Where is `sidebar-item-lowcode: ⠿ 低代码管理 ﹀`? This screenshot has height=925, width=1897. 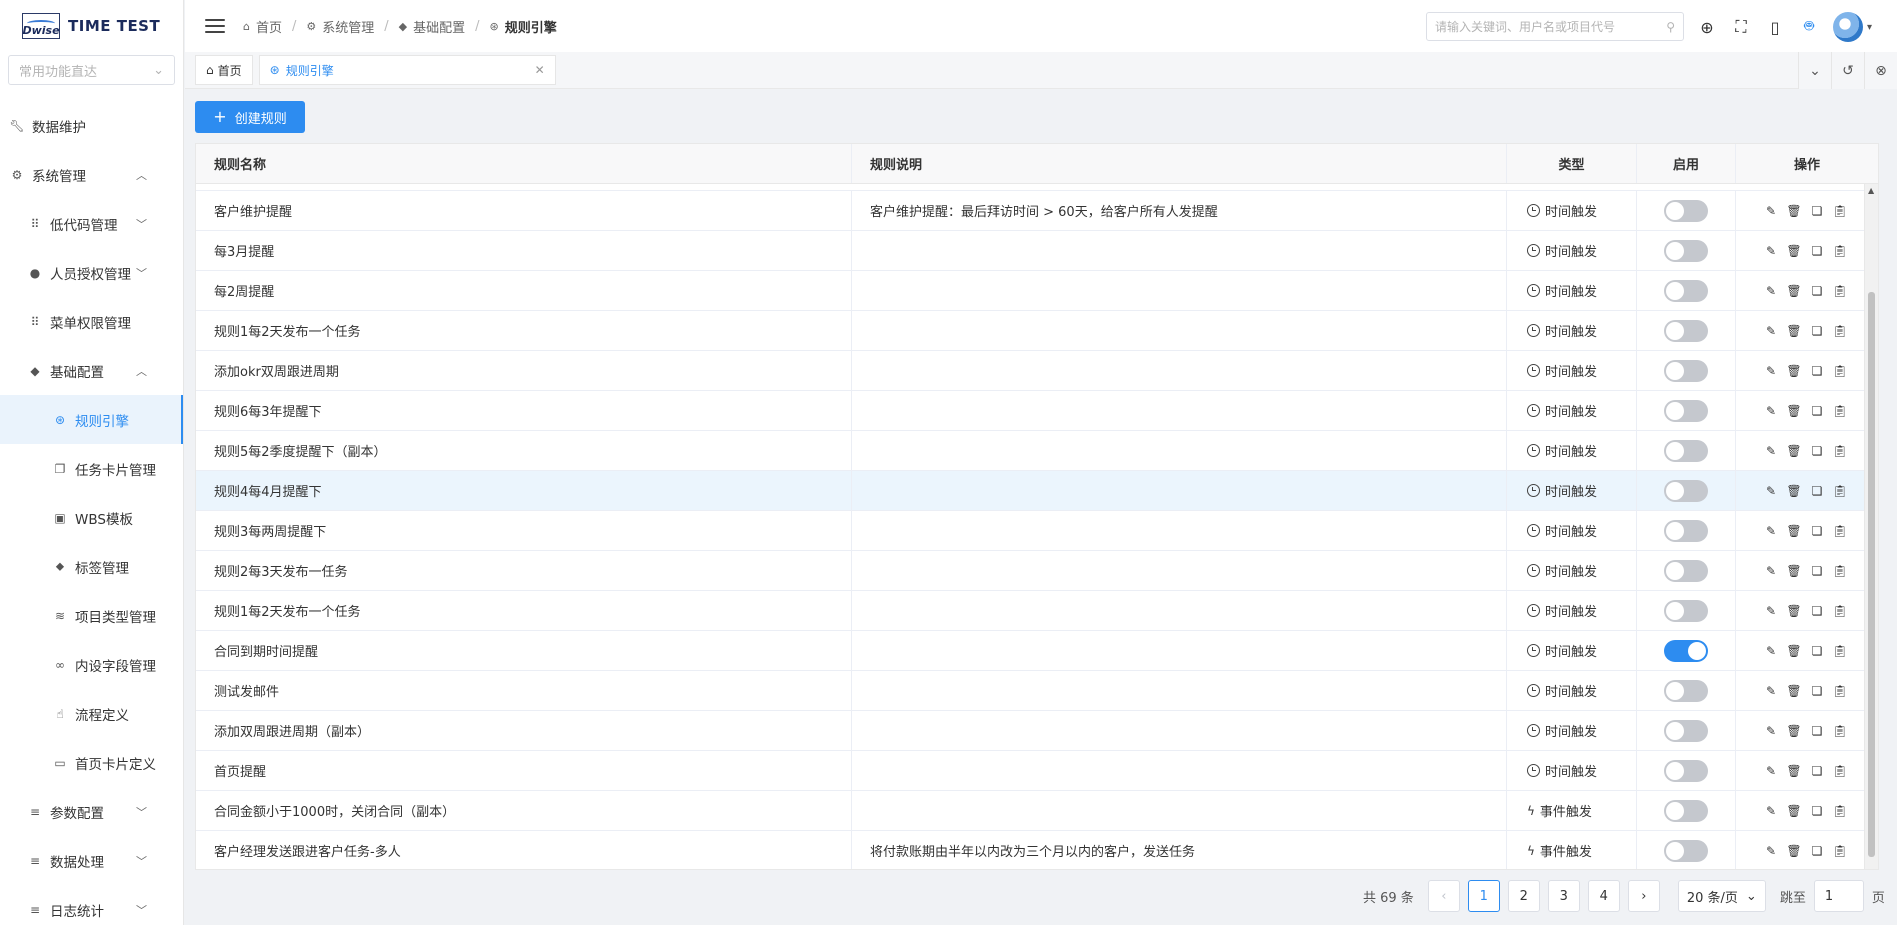 sidebar-item-lowcode: ⠿ 低代码管理 ﹀ is located at coordinates (91, 223).